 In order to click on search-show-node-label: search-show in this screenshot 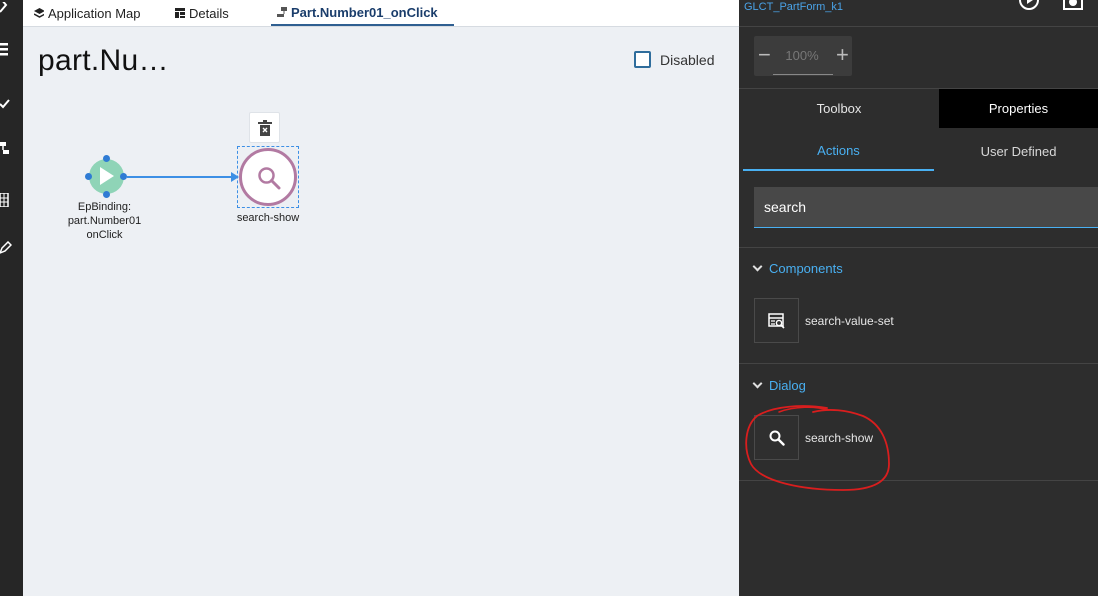, I will do `click(268, 218)`.